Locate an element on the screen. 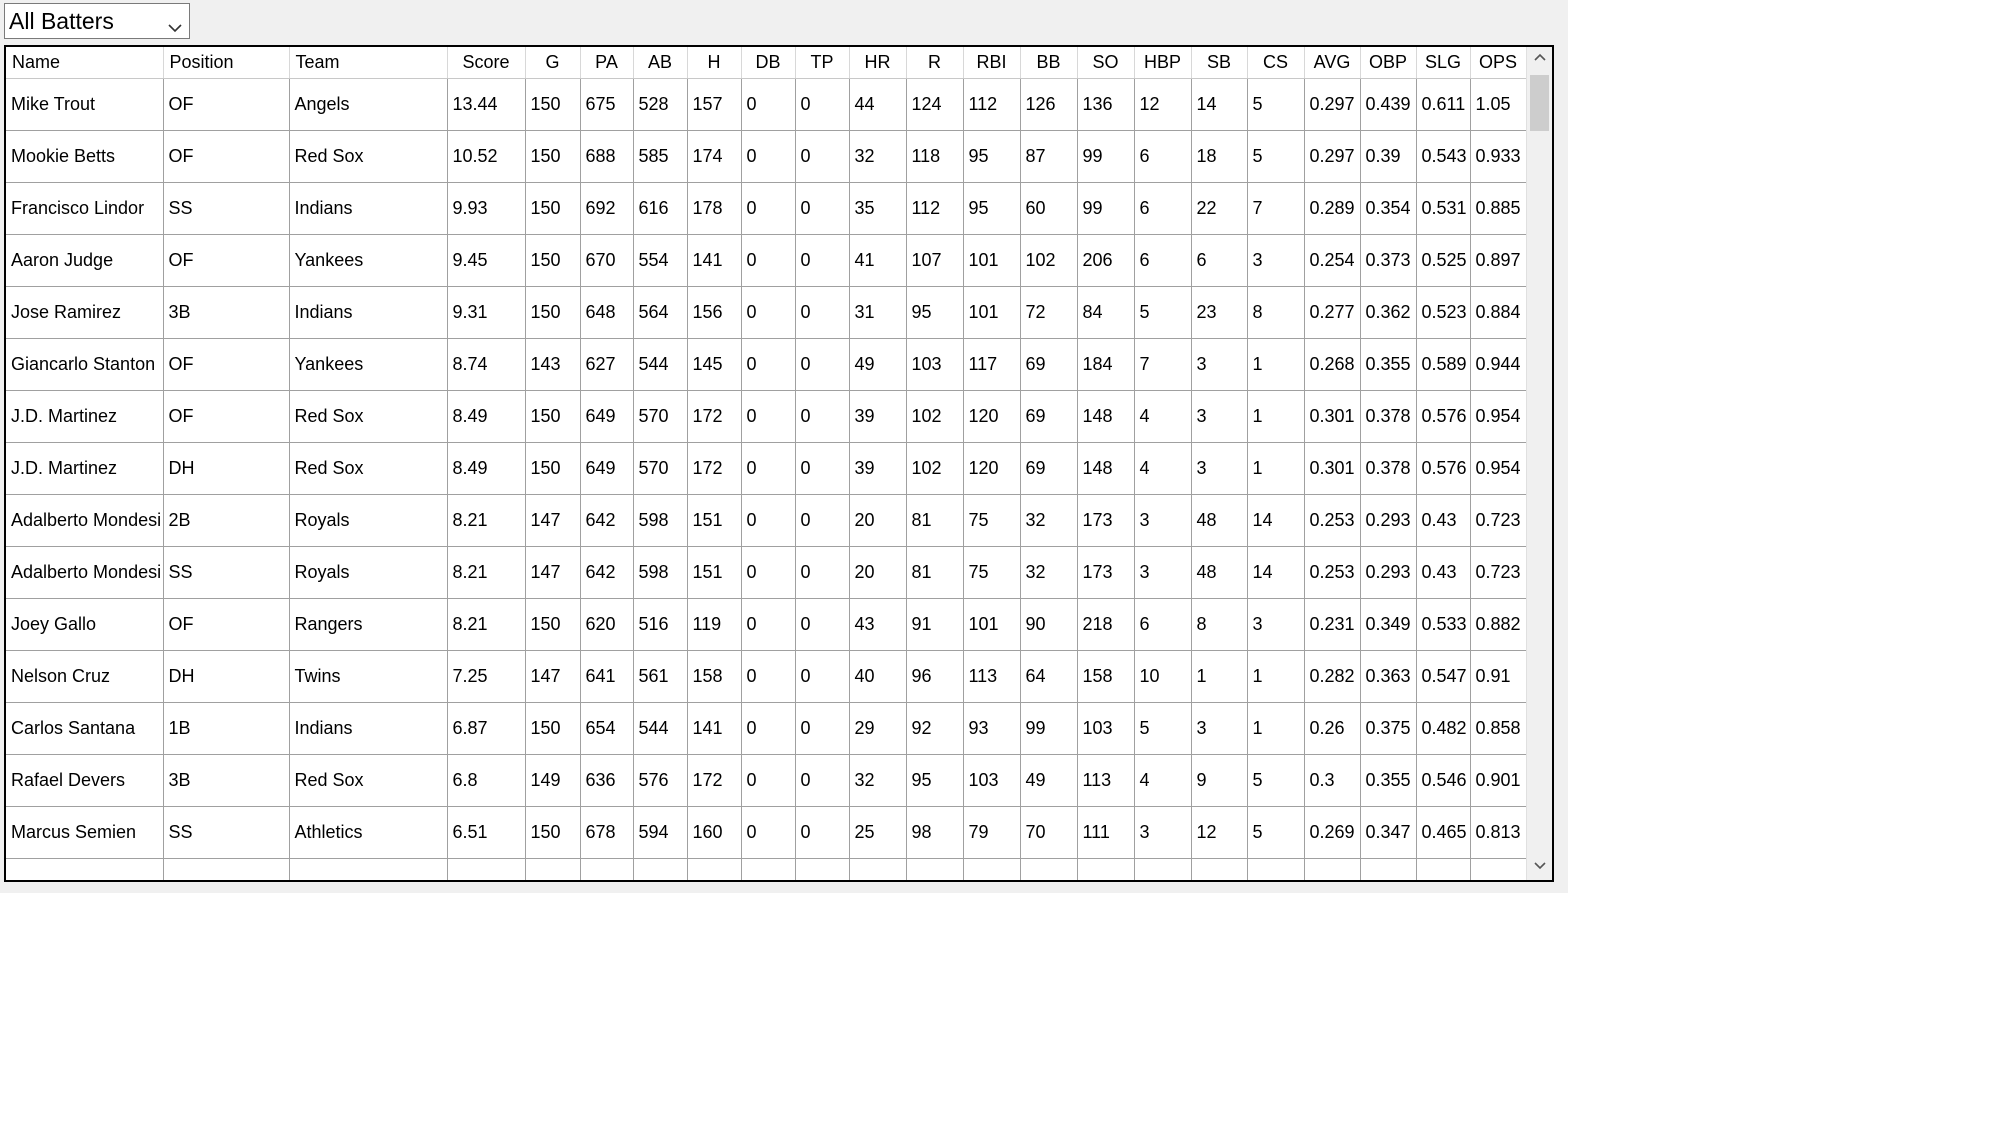  cell-so: 111 is located at coordinates (1106, 832).